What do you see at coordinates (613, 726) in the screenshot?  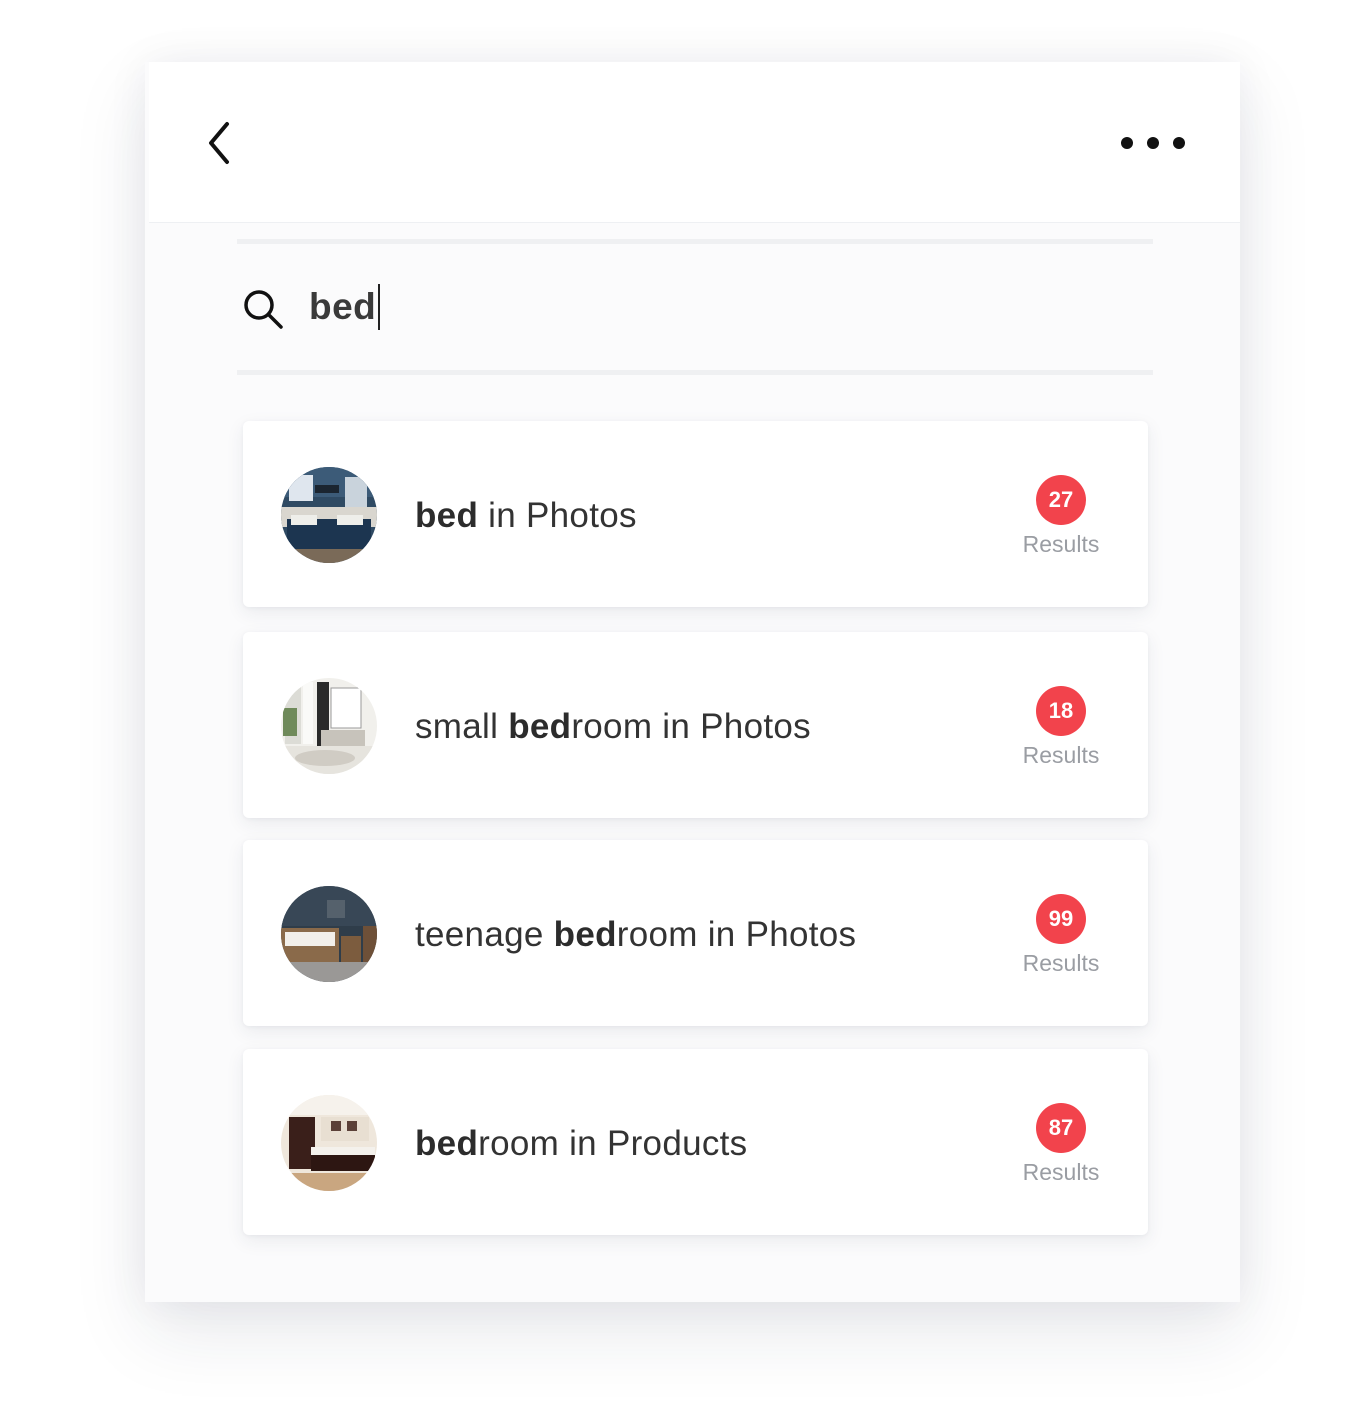 I see `result-label: small bedroom in Photos` at bounding box center [613, 726].